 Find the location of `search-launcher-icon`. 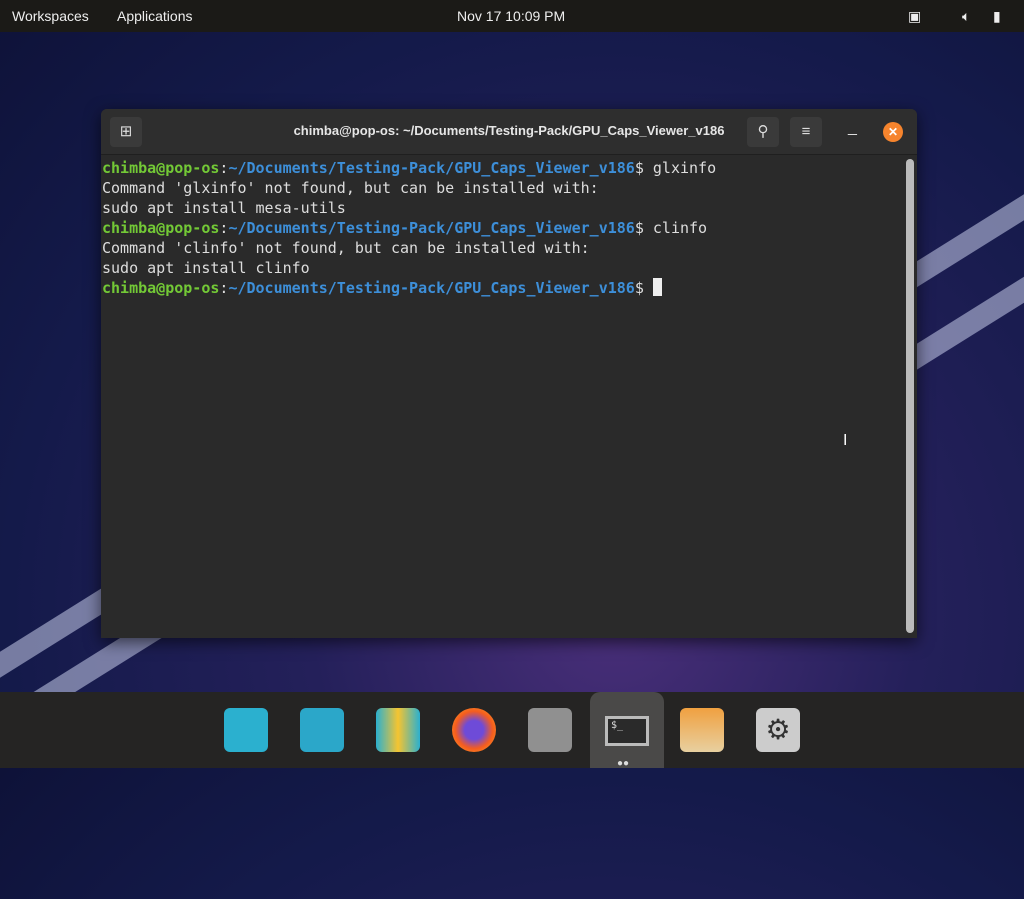

search-launcher-icon is located at coordinates (246, 730).